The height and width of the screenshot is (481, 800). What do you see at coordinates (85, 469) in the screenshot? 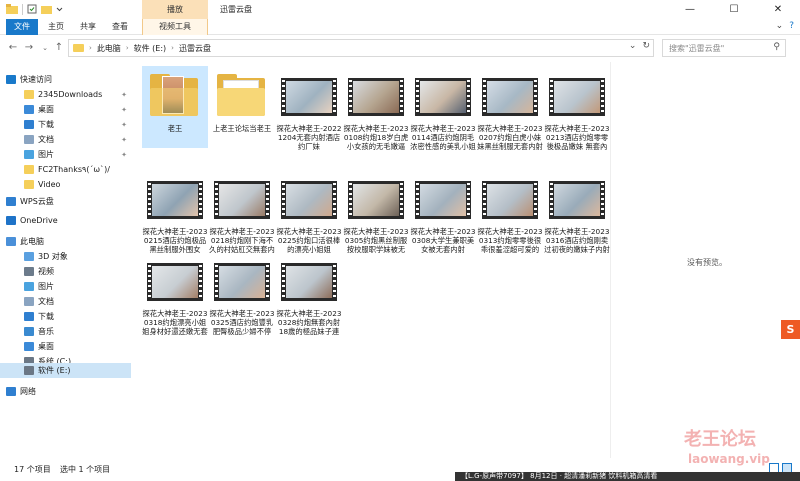
I see `selection-count: 选中 1 个项目` at bounding box center [85, 469].